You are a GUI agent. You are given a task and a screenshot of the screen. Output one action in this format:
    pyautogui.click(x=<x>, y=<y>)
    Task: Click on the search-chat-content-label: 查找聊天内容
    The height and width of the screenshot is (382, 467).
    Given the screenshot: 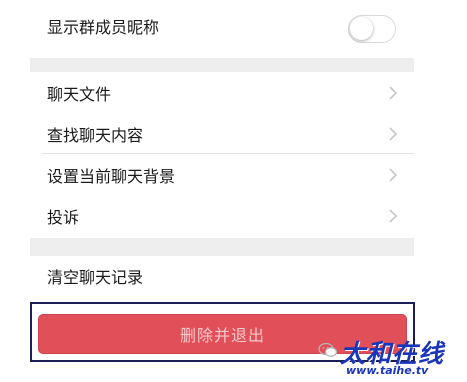 What is the action you would take?
    pyautogui.click(x=95, y=135)
    